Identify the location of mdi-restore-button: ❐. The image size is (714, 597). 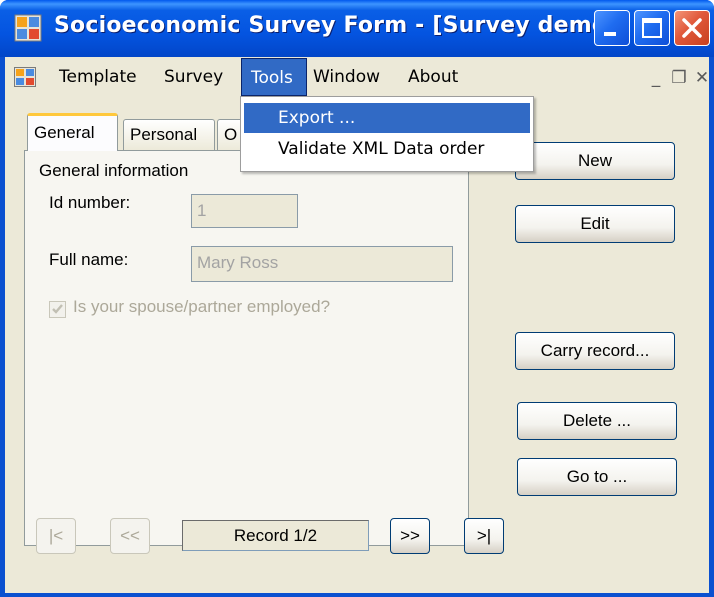
(679, 78).